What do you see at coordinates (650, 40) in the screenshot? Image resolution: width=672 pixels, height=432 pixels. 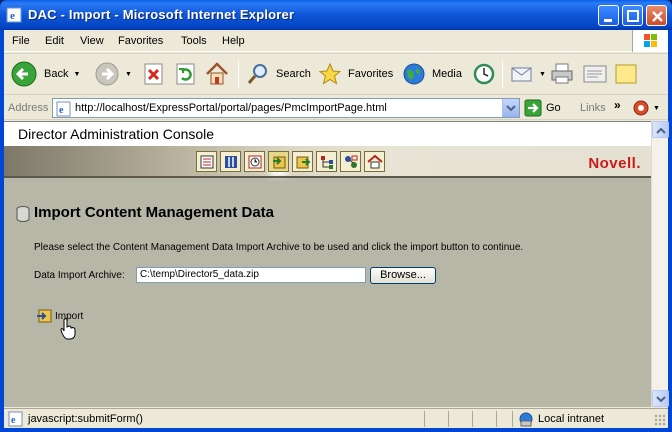 I see `windows-flag-icon` at bounding box center [650, 40].